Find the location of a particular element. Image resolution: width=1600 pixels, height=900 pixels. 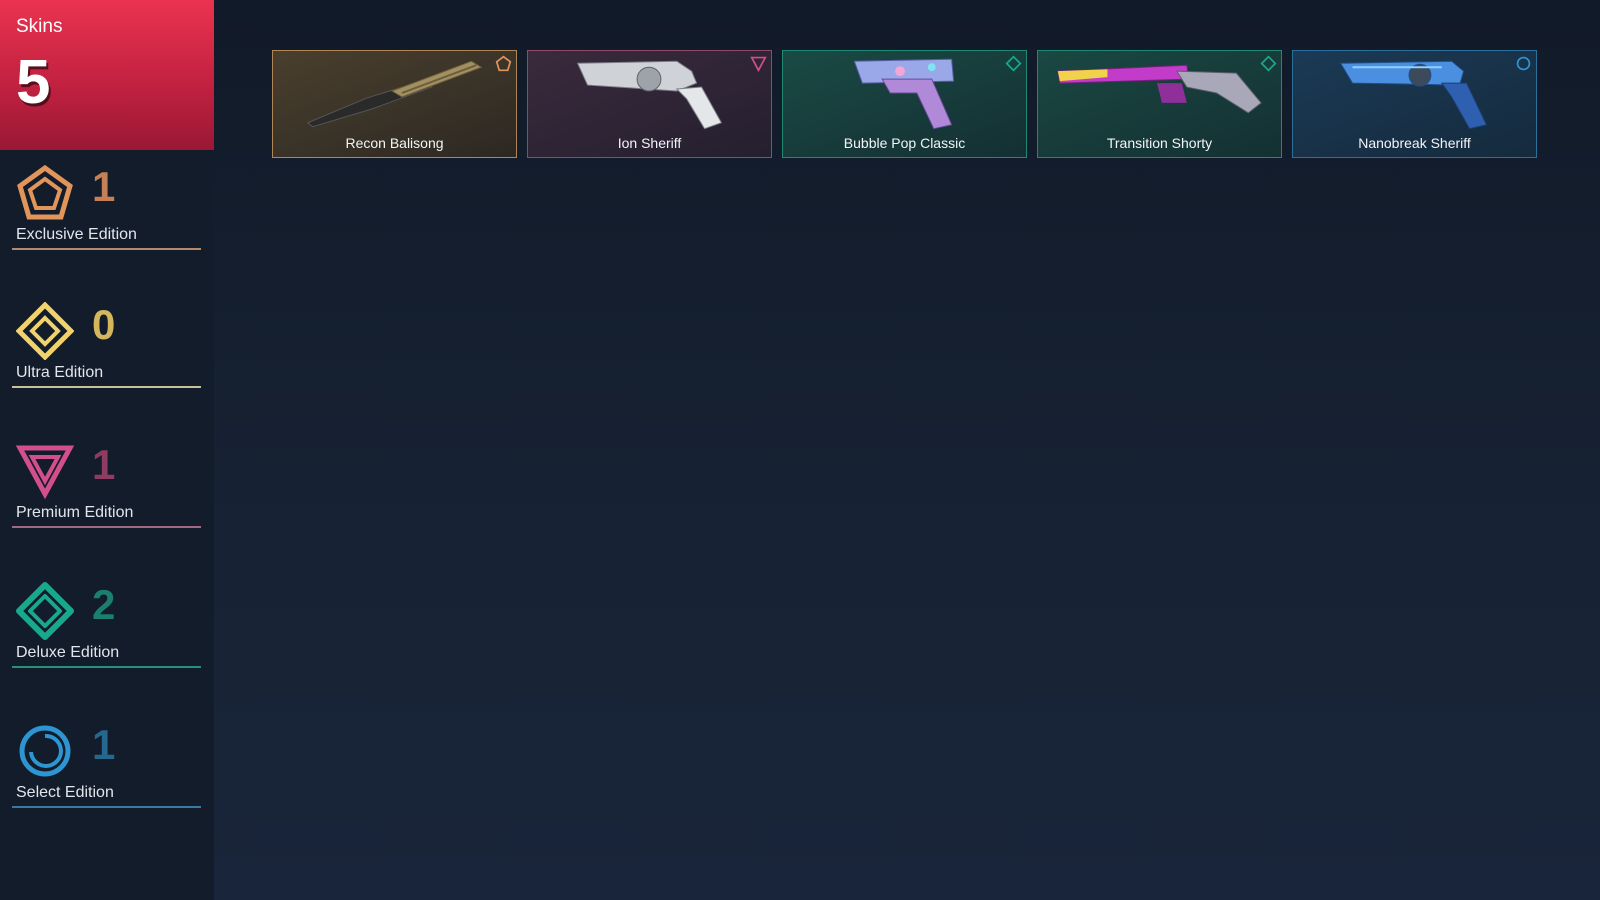

tier-exclusive-edition: 1 Exclusive Edition is located at coordinates (106, 210).